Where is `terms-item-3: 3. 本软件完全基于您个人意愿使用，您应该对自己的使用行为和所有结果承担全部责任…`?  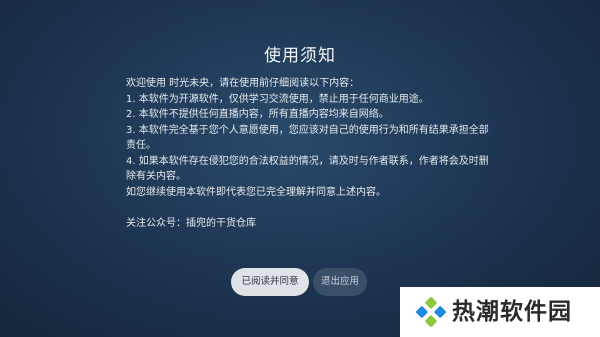 terms-item-3: 3. 本软件完全基于您个人意愿使用，您应该对自己的使用行为和所有结果承担全部责任… is located at coordinates (307, 138).